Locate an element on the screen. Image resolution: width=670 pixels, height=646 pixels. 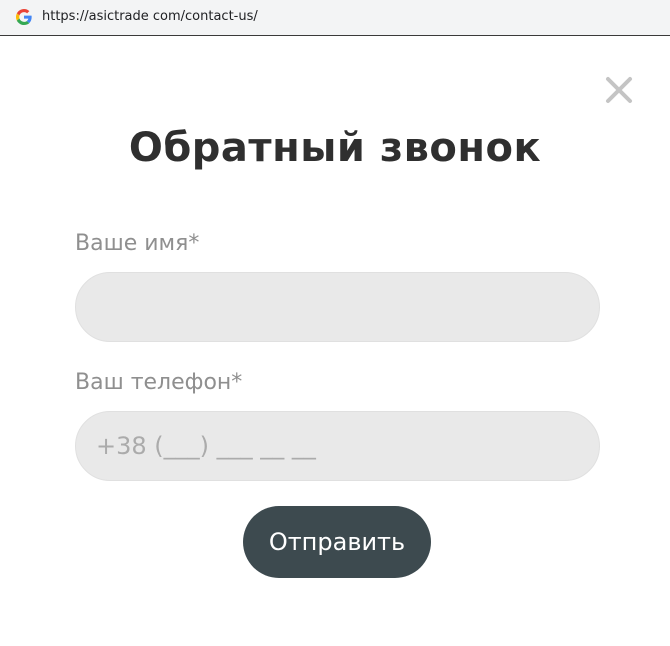
browser-address-bar: https://asictrade com/contact-us/ is located at coordinates (335, 18).